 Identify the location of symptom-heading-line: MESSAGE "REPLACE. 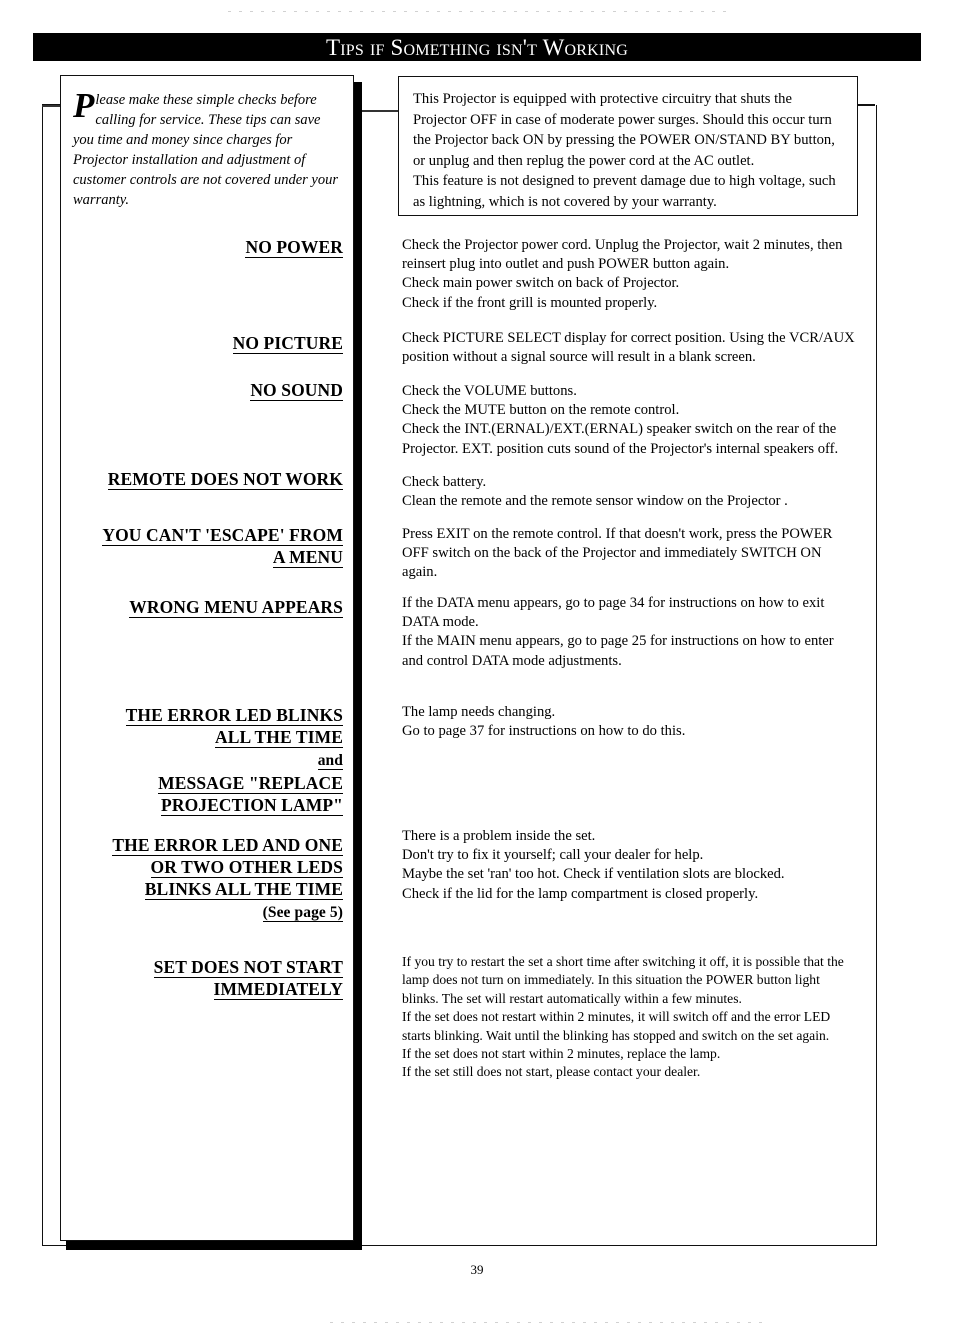
(207, 783).